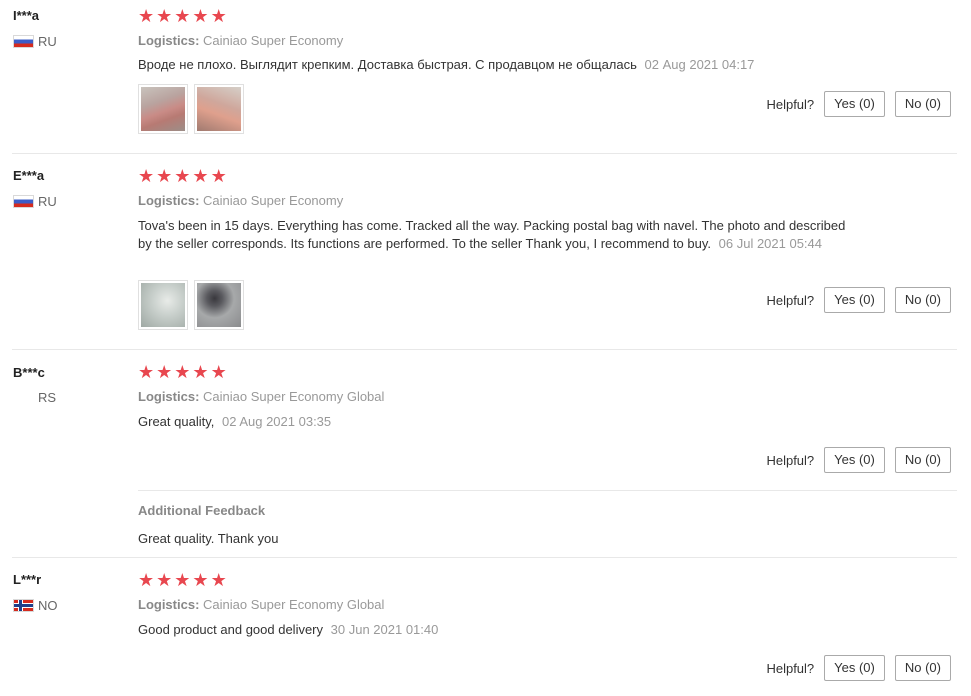 The height and width of the screenshot is (696, 971). Describe the element at coordinates (547, 490) in the screenshot. I see `additional-feedback-divider` at that location.